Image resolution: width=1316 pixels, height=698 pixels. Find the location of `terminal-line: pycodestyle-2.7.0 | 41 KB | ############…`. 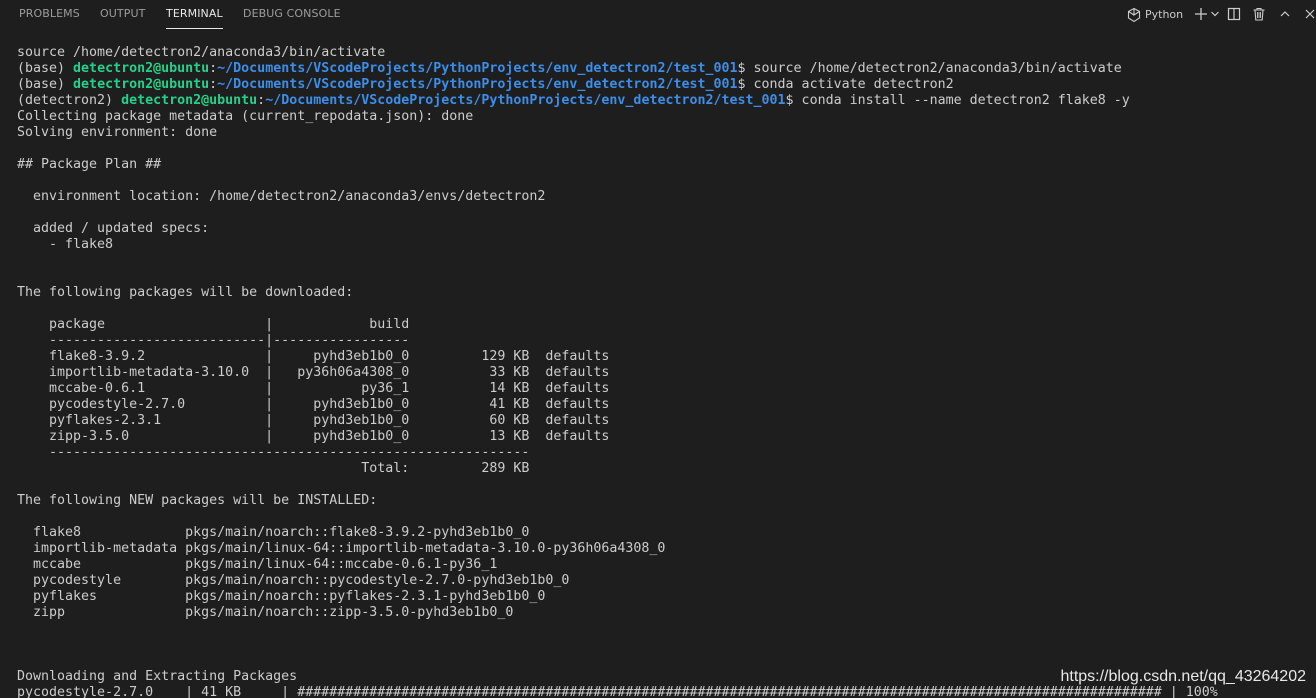

terminal-line: pycodestyle-2.7.0 | 41 KB | ############… is located at coordinates (617, 691).